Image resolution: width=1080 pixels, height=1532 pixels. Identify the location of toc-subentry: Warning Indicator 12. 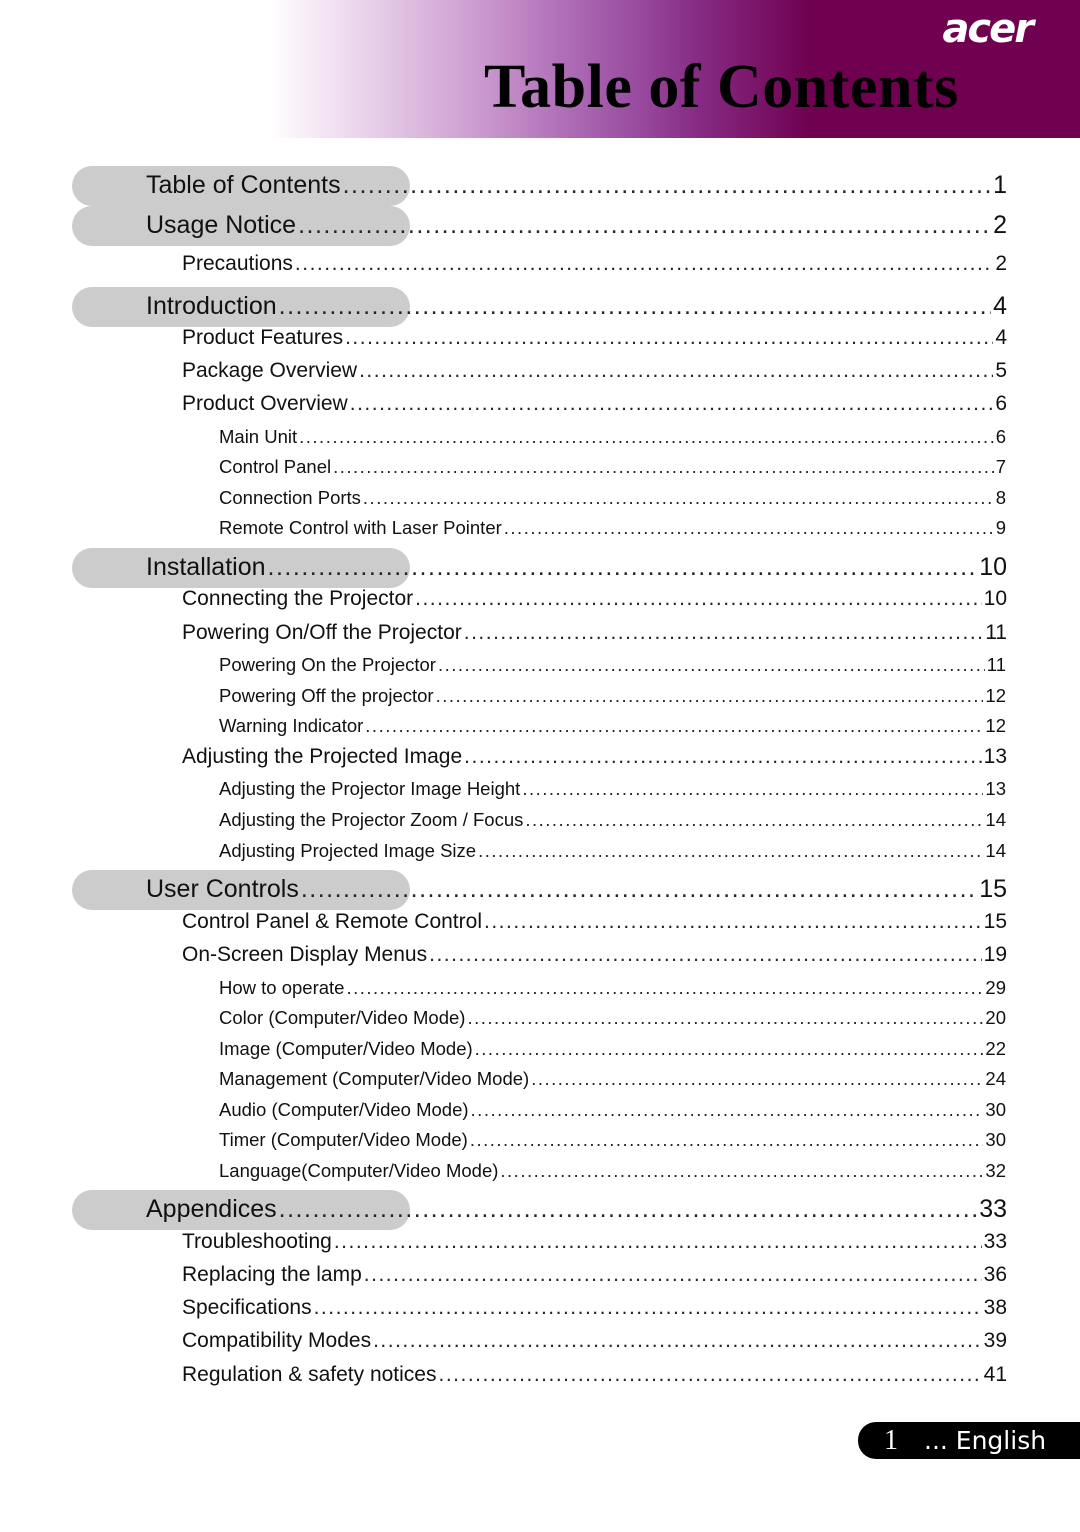
(612, 726).